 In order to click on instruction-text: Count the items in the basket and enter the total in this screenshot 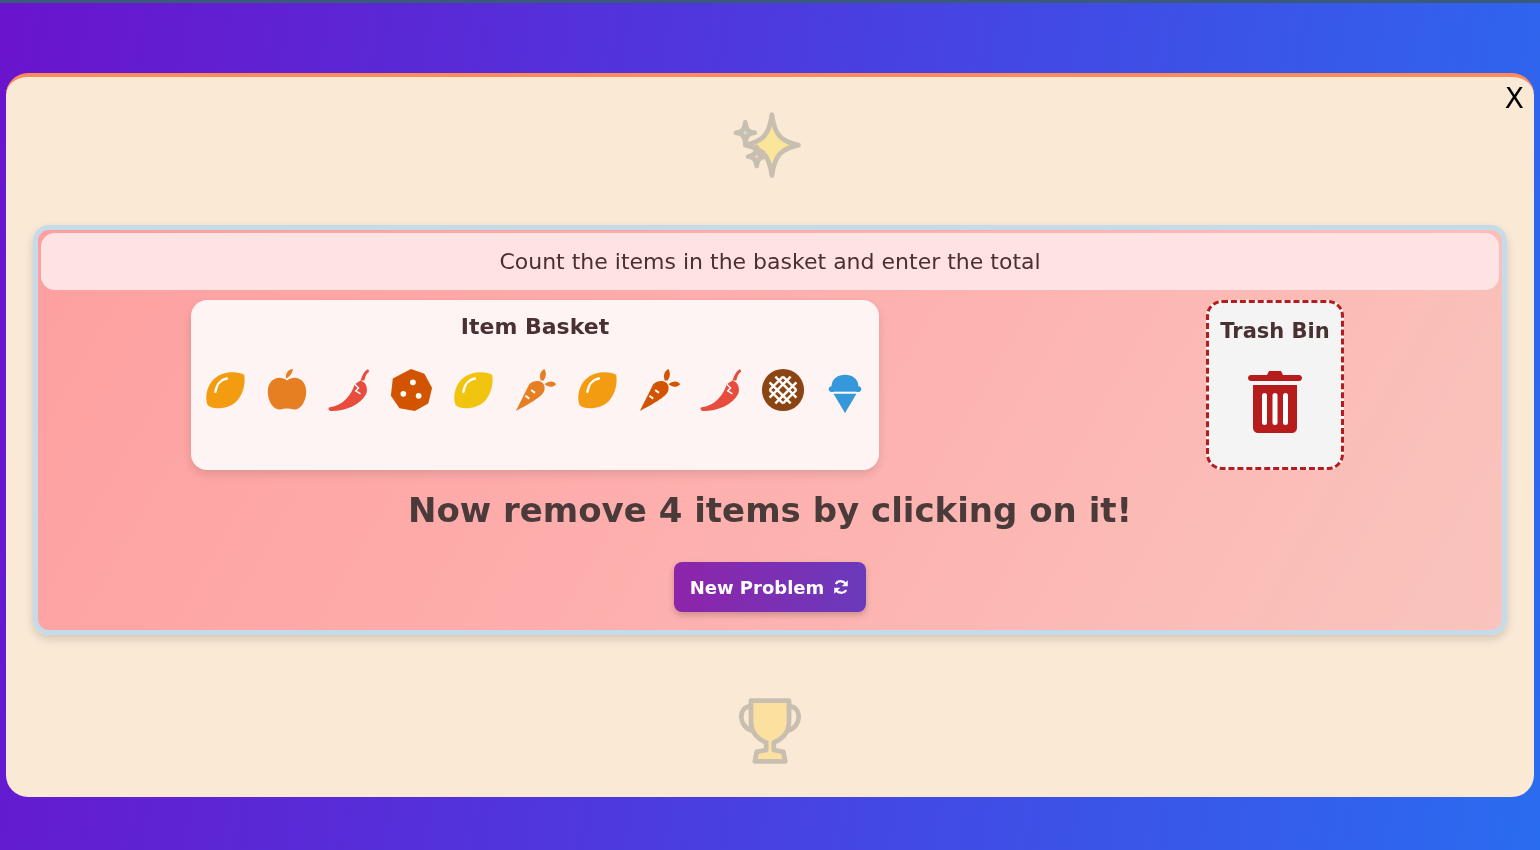, I will do `click(770, 261)`.